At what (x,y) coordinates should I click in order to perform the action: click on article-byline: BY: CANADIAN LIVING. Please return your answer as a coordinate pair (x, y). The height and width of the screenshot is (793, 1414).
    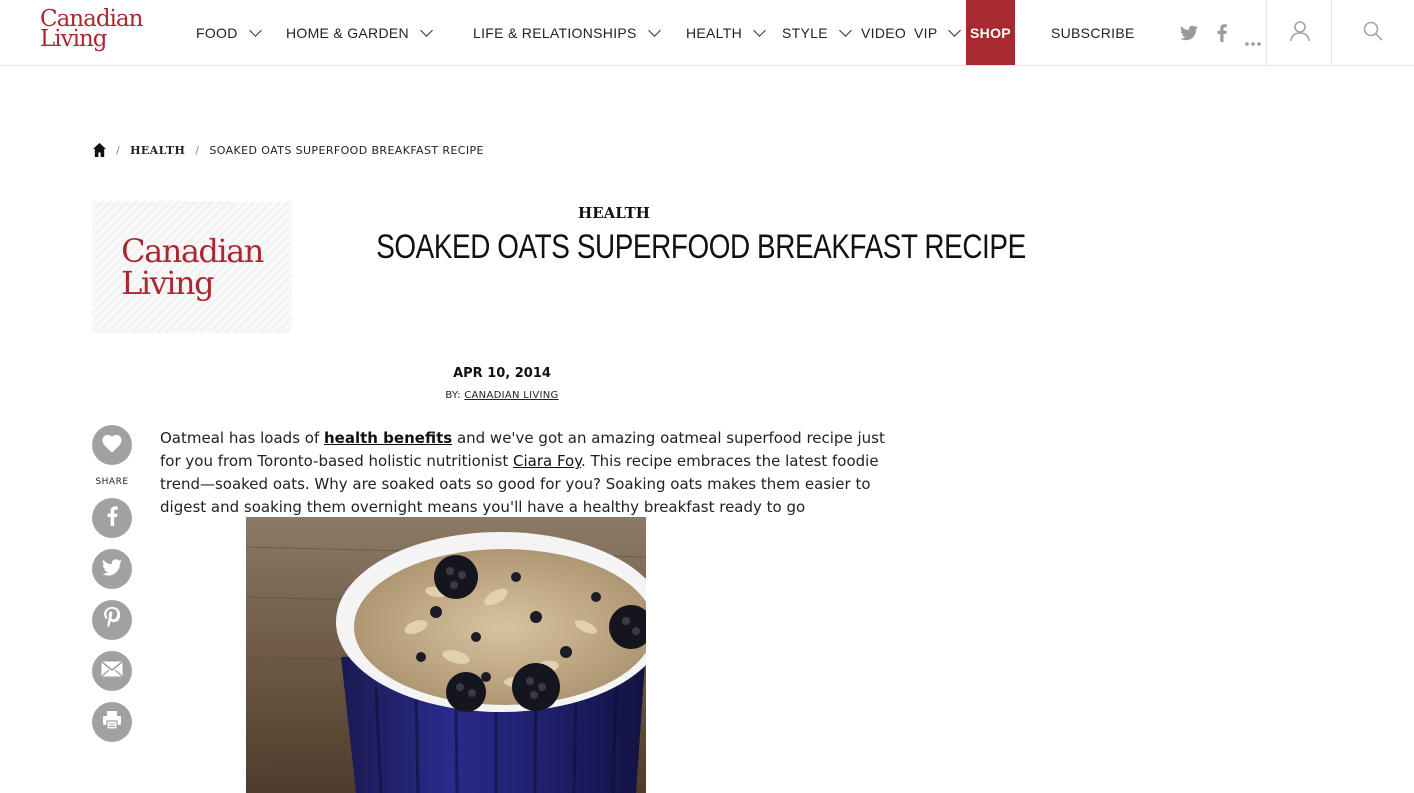
    Looking at the image, I should click on (502, 395).